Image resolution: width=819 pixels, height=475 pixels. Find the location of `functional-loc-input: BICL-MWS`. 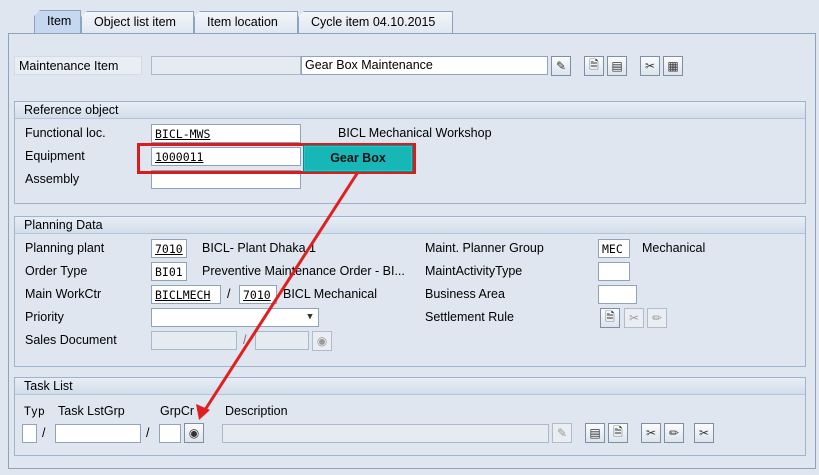

functional-loc-input: BICL-MWS is located at coordinates (226, 133).